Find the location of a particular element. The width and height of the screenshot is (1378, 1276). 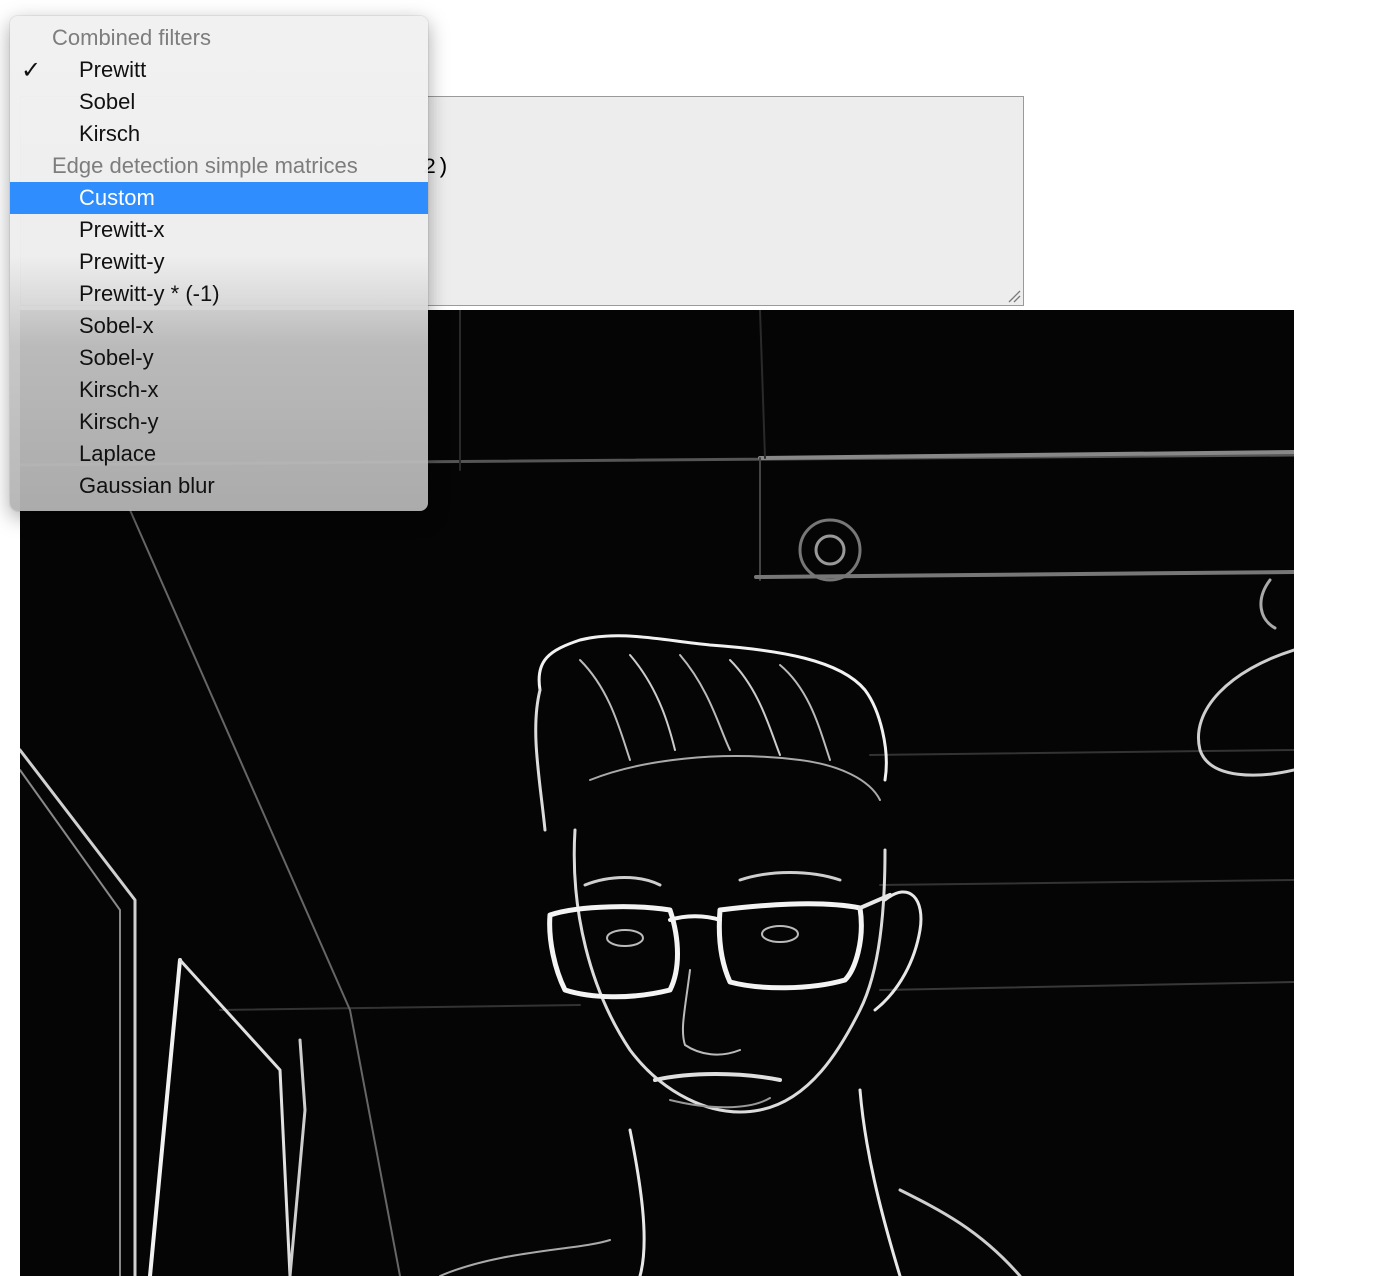

option-kirsch-x: Kirsch-x is located at coordinates (219, 390).